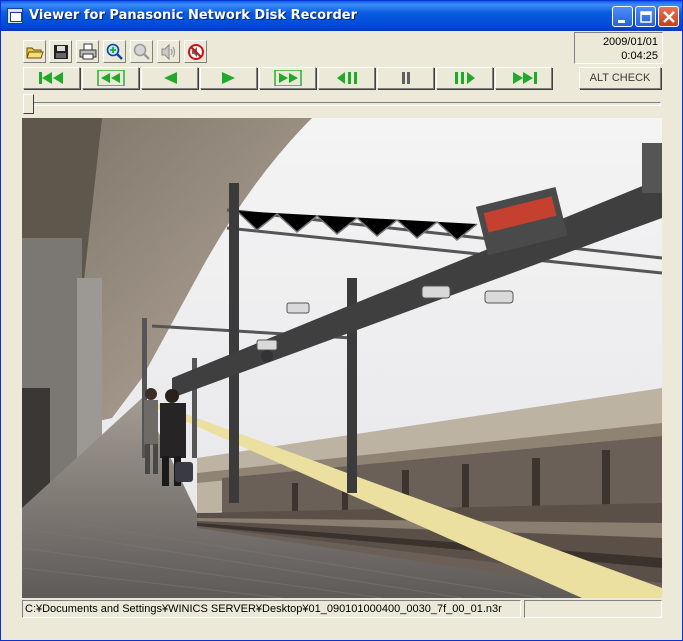 The height and width of the screenshot is (641, 683). I want to click on audio-icon, so click(168, 52).